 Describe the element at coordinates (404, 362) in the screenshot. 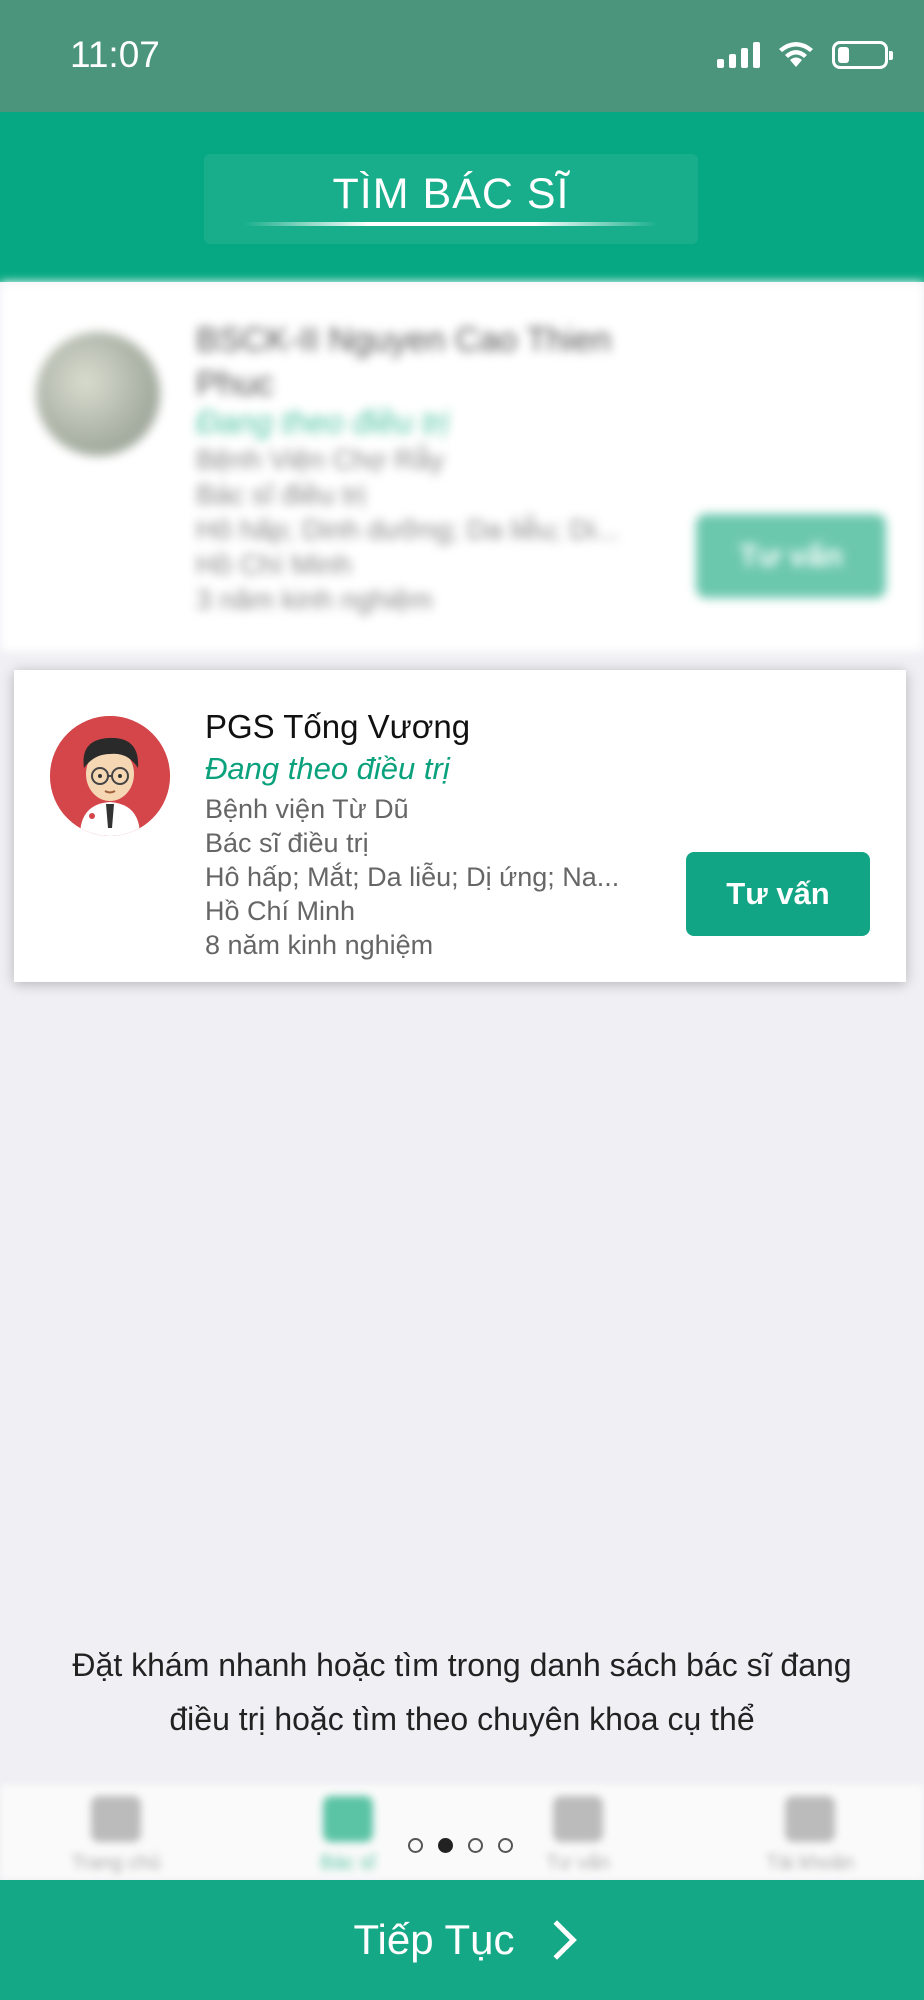

I see `doctor-name: BSCK-II Nguyen Cao Thien Phuc` at that location.